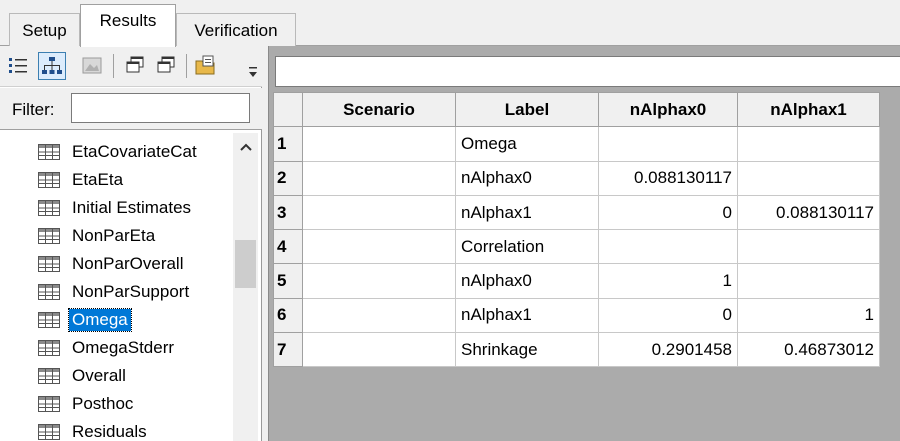  What do you see at coordinates (245, 264) in the screenshot?
I see `scrollbar-thumb` at bounding box center [245, 264].